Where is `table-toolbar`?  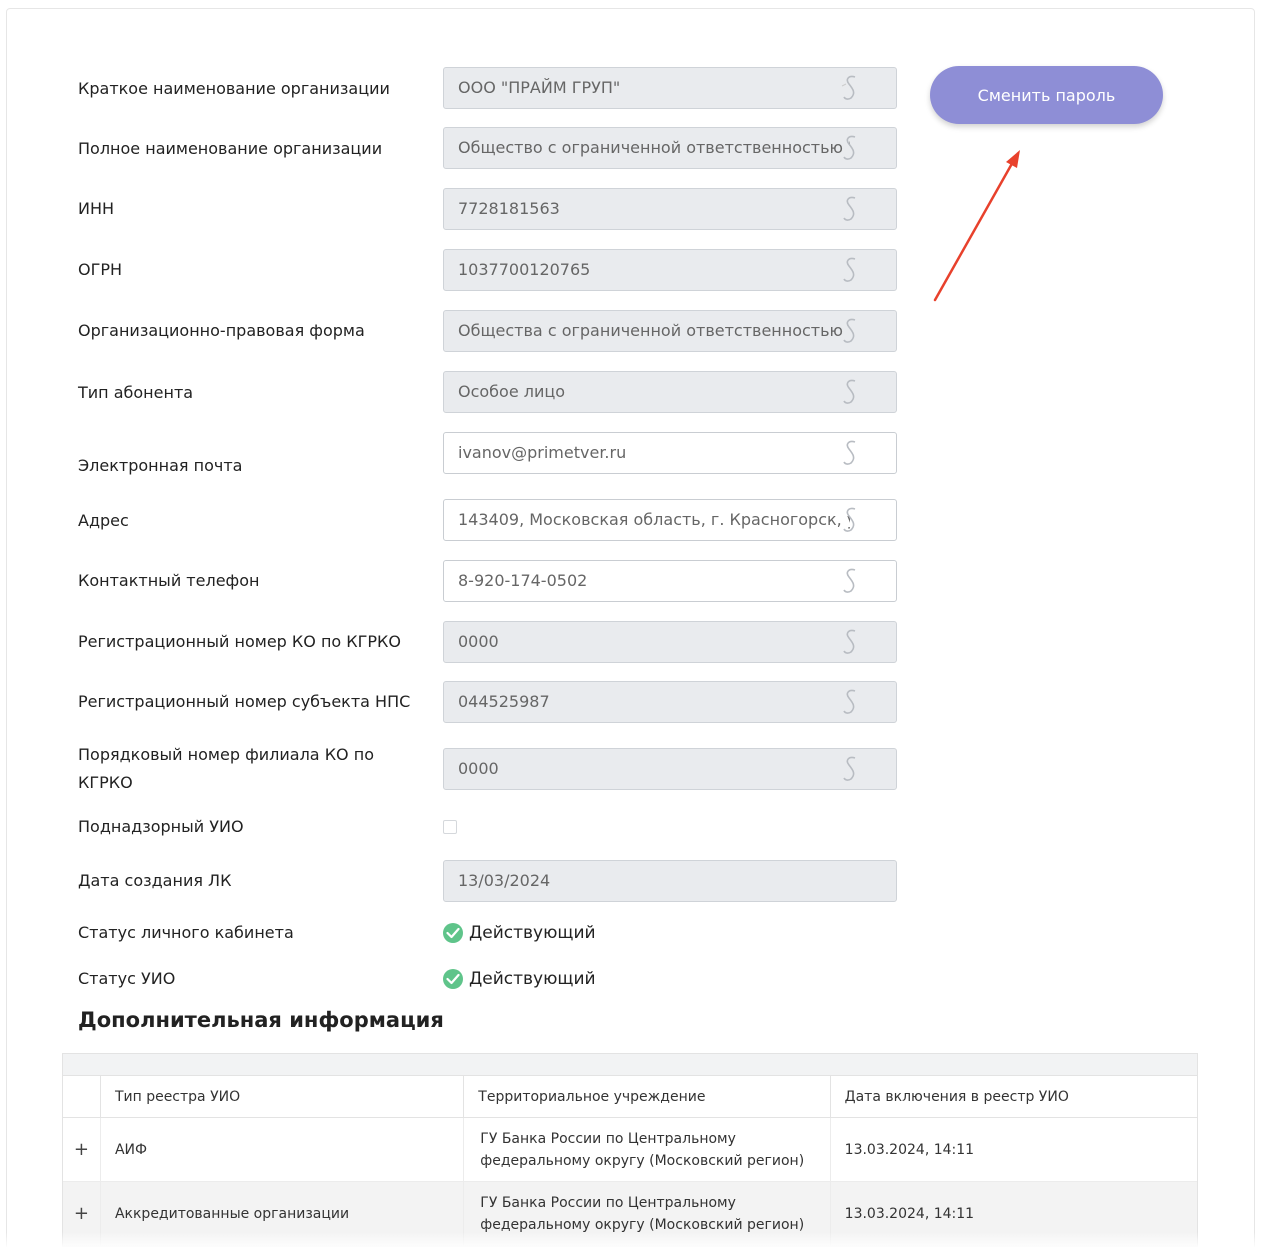
table-toolbar is located at coordinates (630, 1065).